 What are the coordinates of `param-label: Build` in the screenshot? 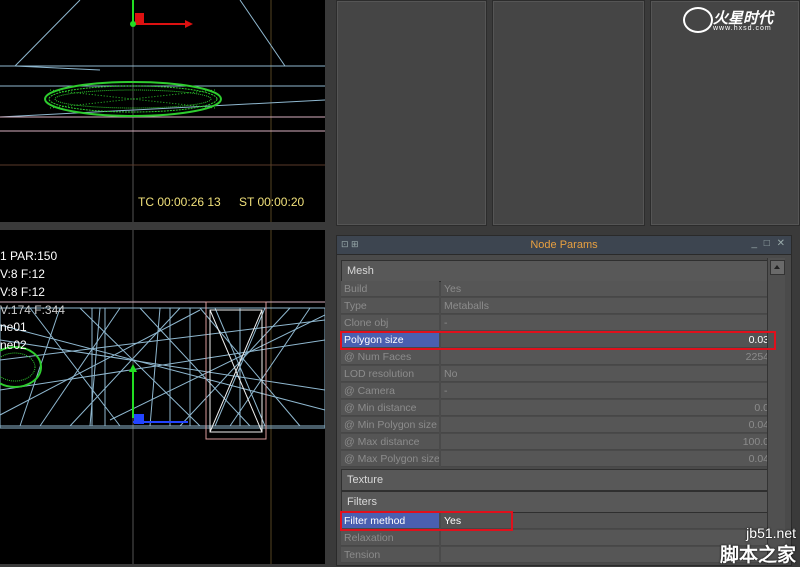 It's located at (390, 289).